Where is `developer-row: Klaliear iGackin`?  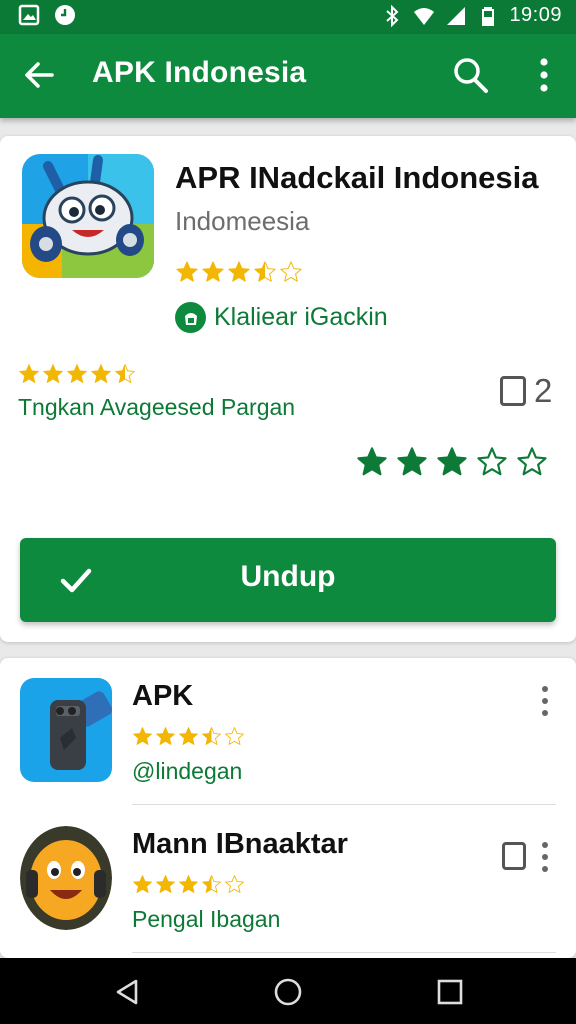
developer-row: Klaliear iGackin is located at coordinates (281, 317).